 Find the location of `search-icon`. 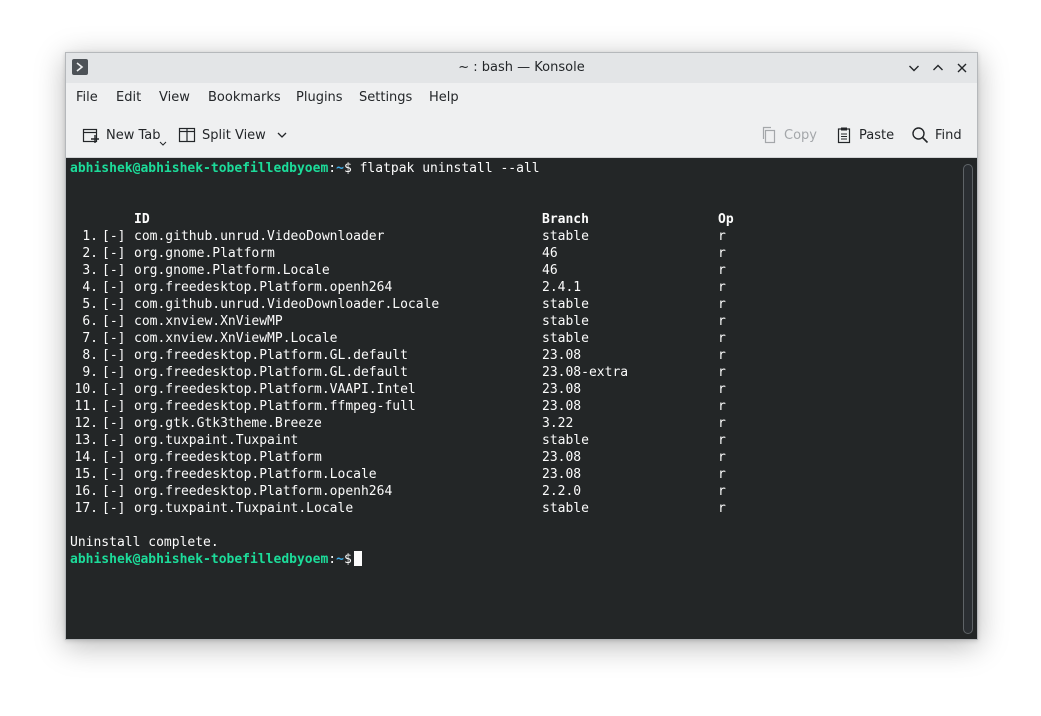

search-icon is located at coordinates (920, 135).